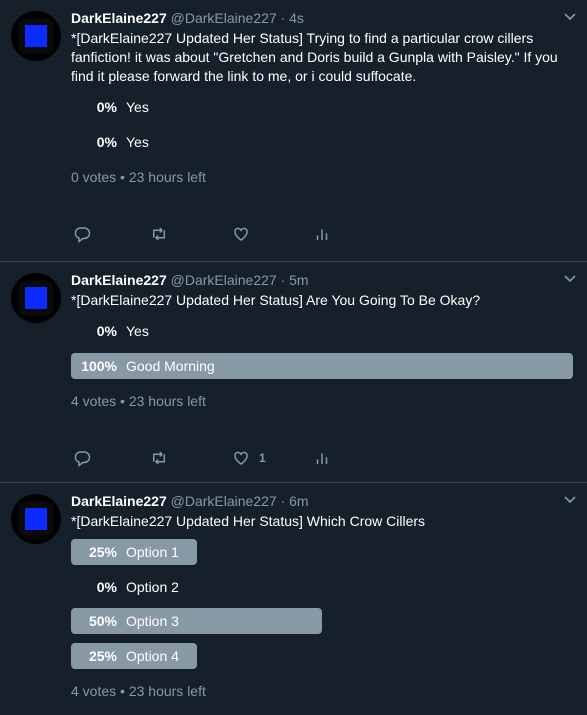 Image resolution: width=587 pixels, height=715 pixels. What do you see at coordinates (322, 348) in the screenshot?
I see `poll: 0% Yes 100% Good Morning` at bounding box center [322, 348].